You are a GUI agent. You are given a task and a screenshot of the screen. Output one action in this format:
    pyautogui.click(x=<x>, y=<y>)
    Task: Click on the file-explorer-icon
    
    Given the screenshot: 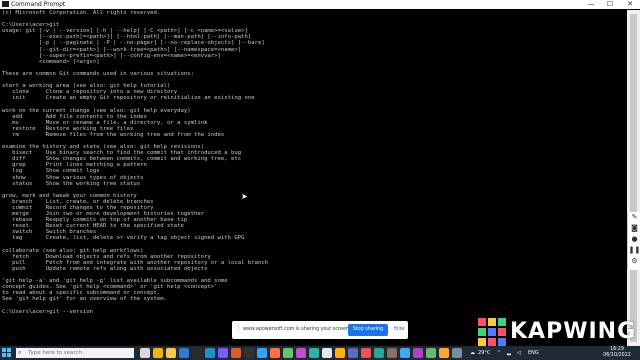 What is the action you would take?
    pyautogui.click(x=171, y=353)
    